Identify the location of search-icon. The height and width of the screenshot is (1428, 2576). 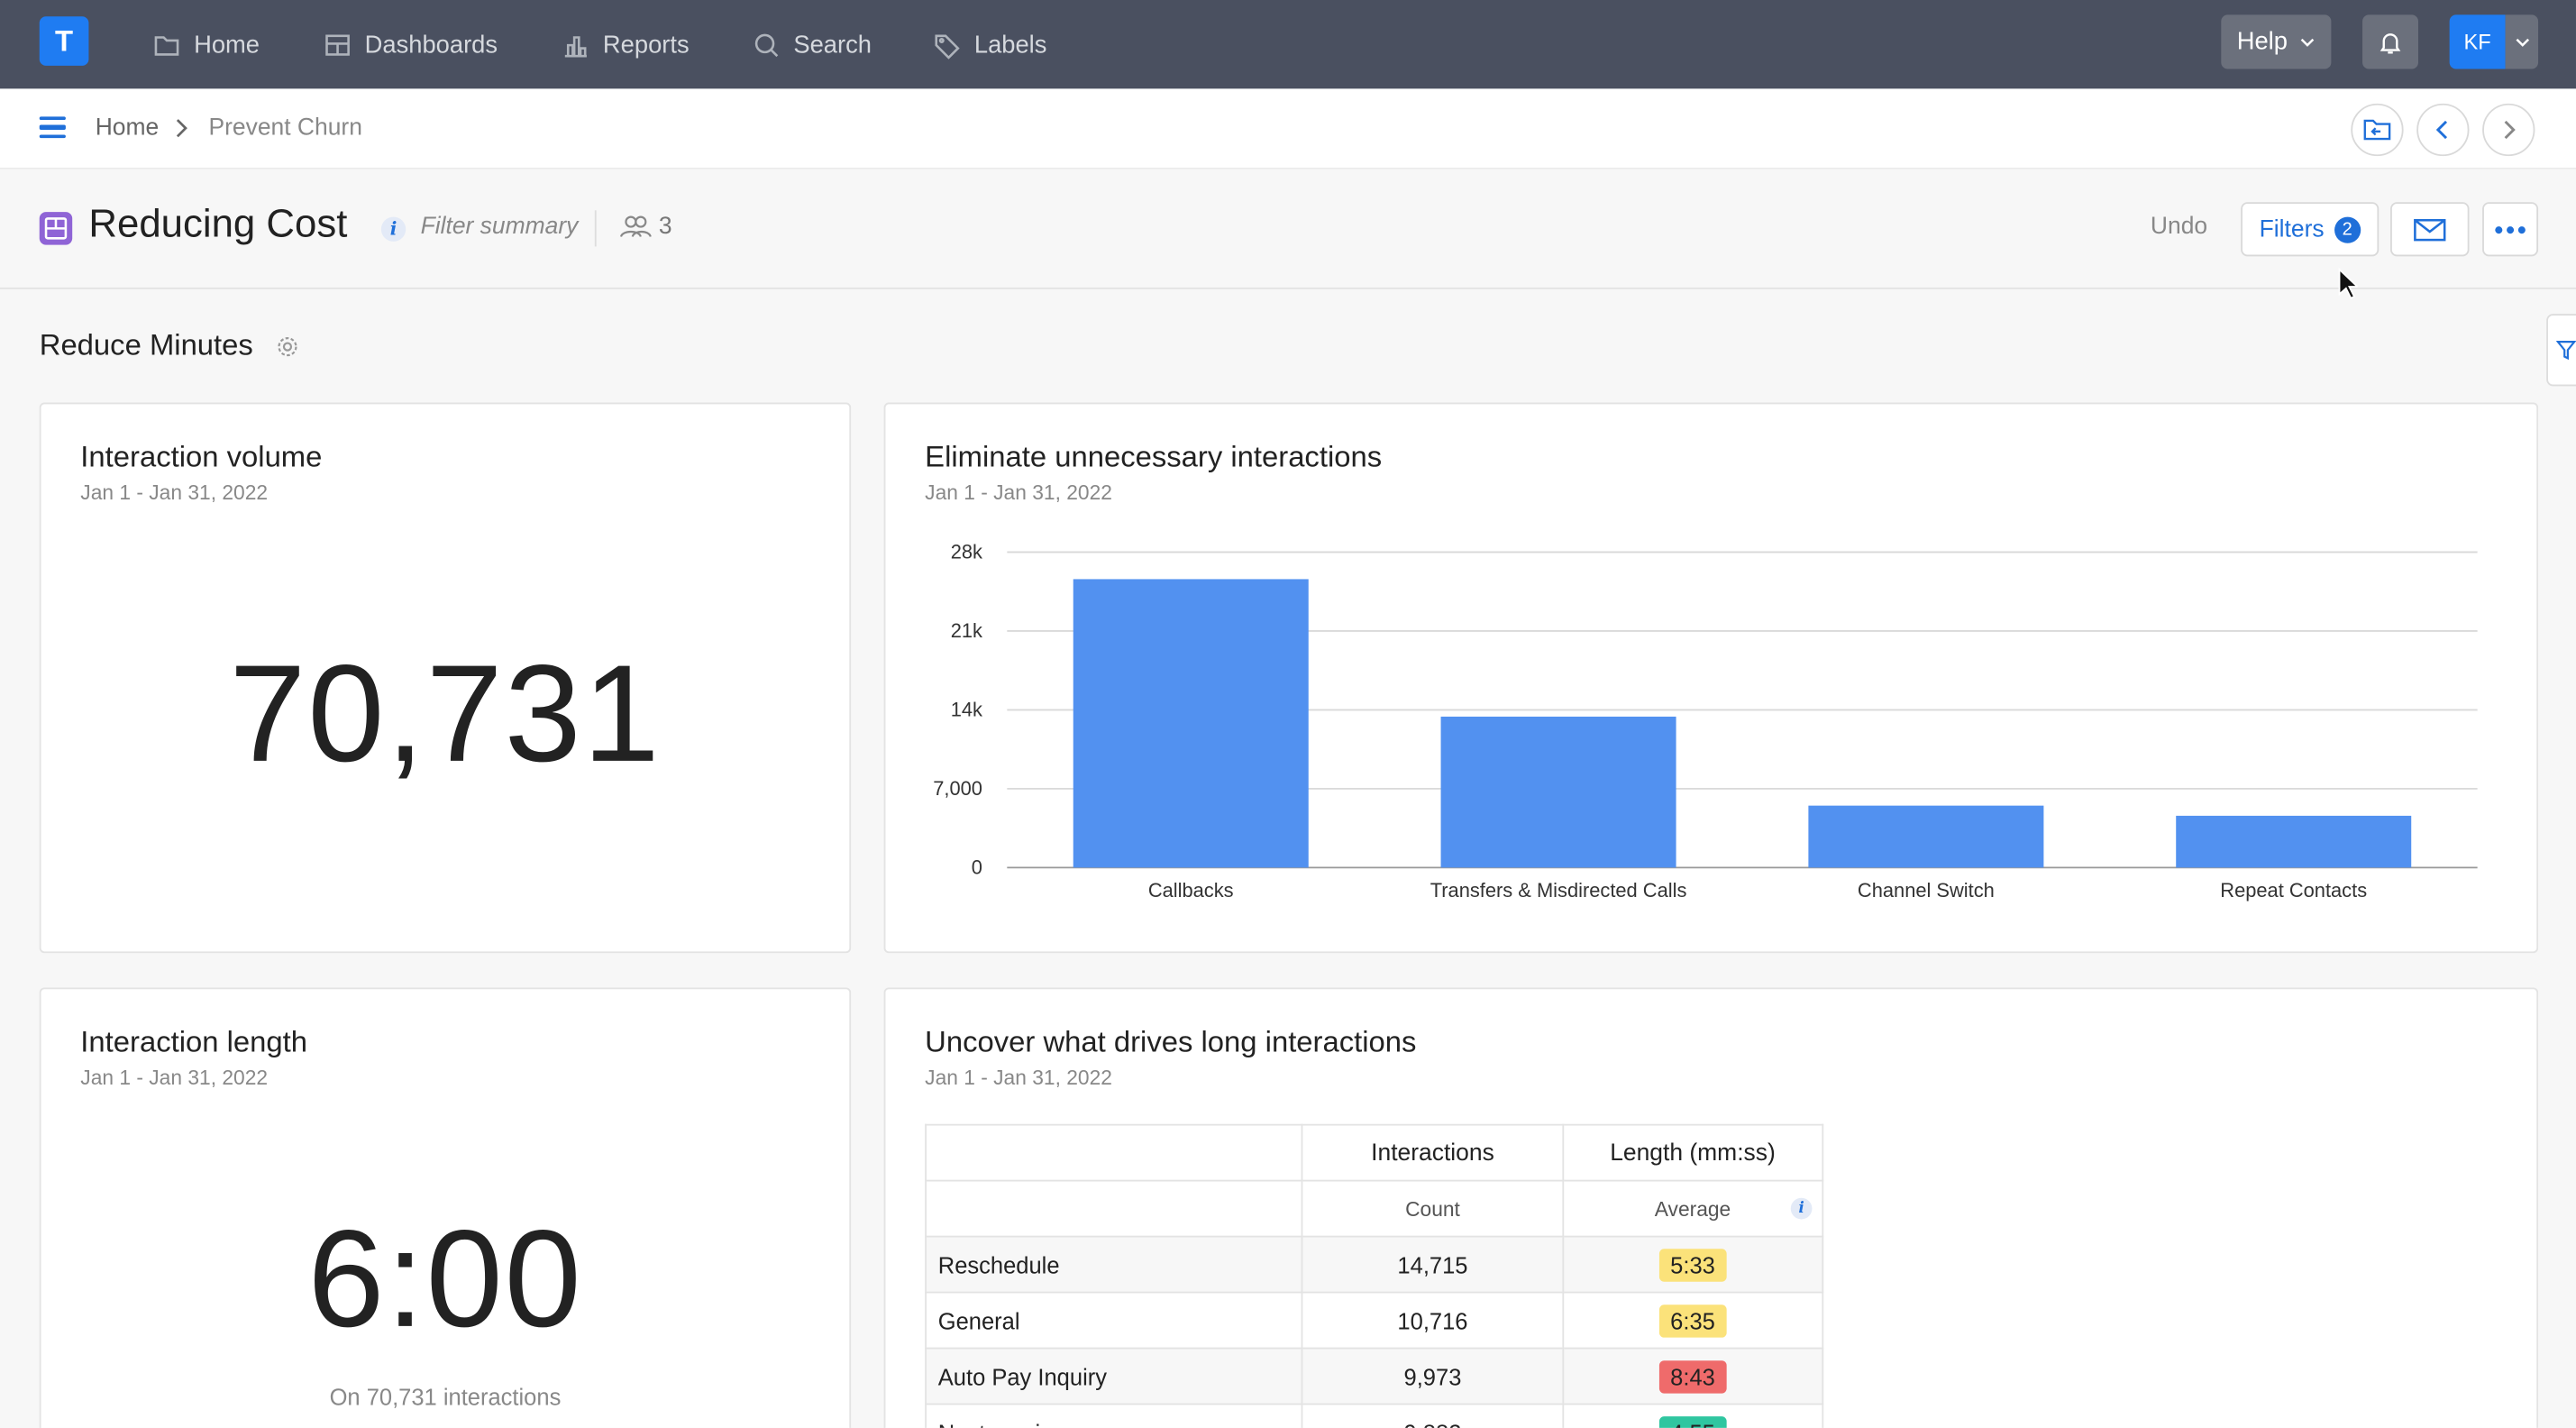
(766, 44).